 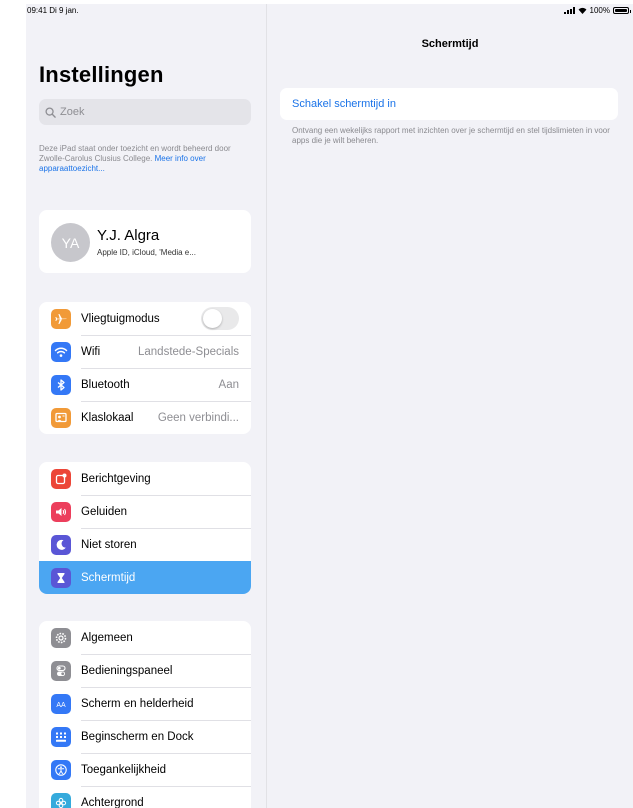 What do you see at coordinates (70, 242) in the screenshot?
I see `avatar: YA` at bounding box center [70, 242].